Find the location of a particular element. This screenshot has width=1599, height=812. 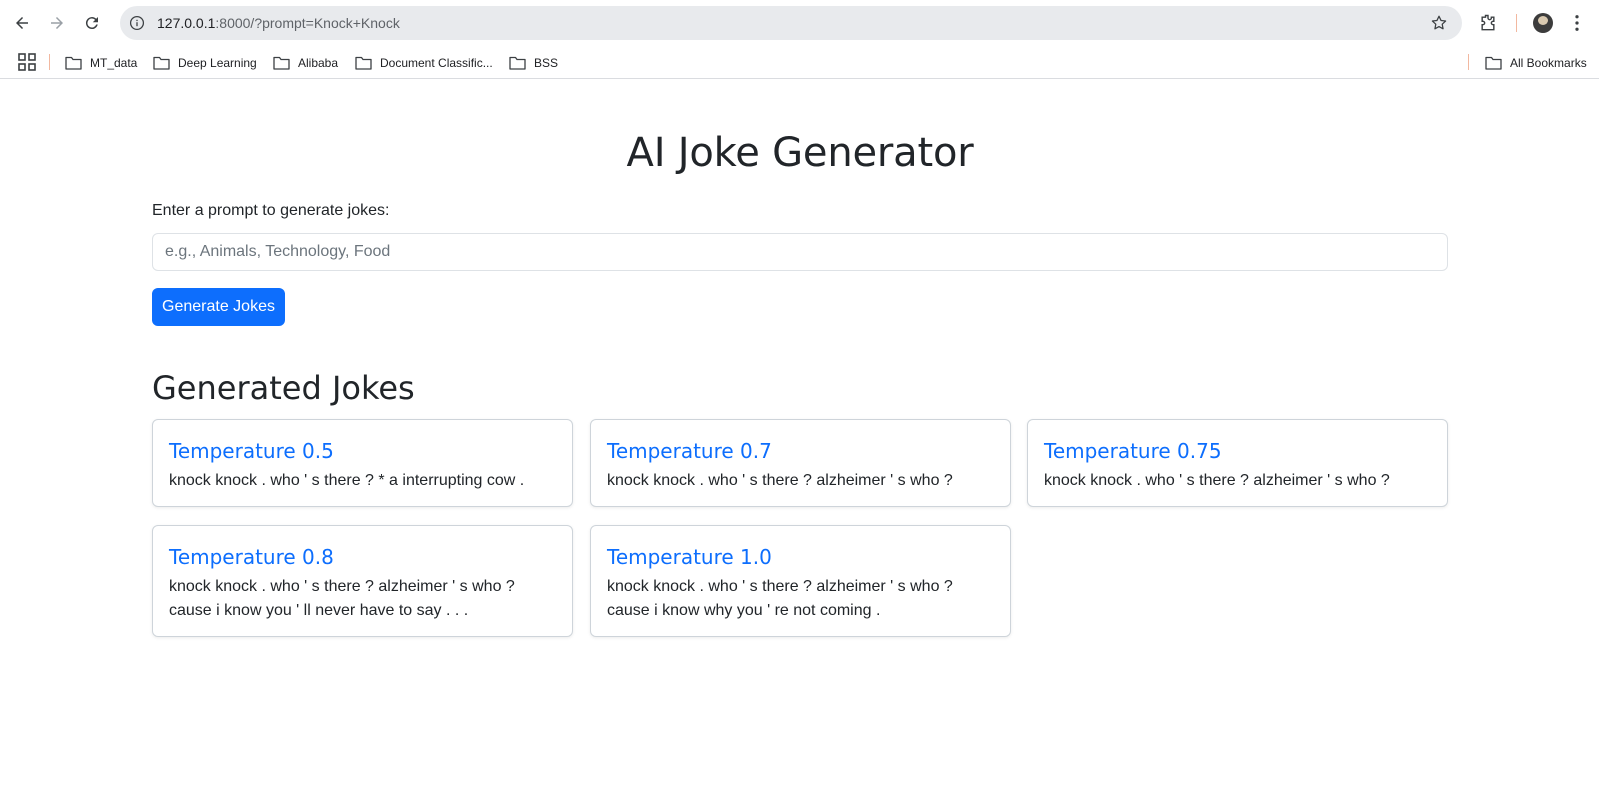

bookmark-star-icon is located at coordinates (1439, 23).